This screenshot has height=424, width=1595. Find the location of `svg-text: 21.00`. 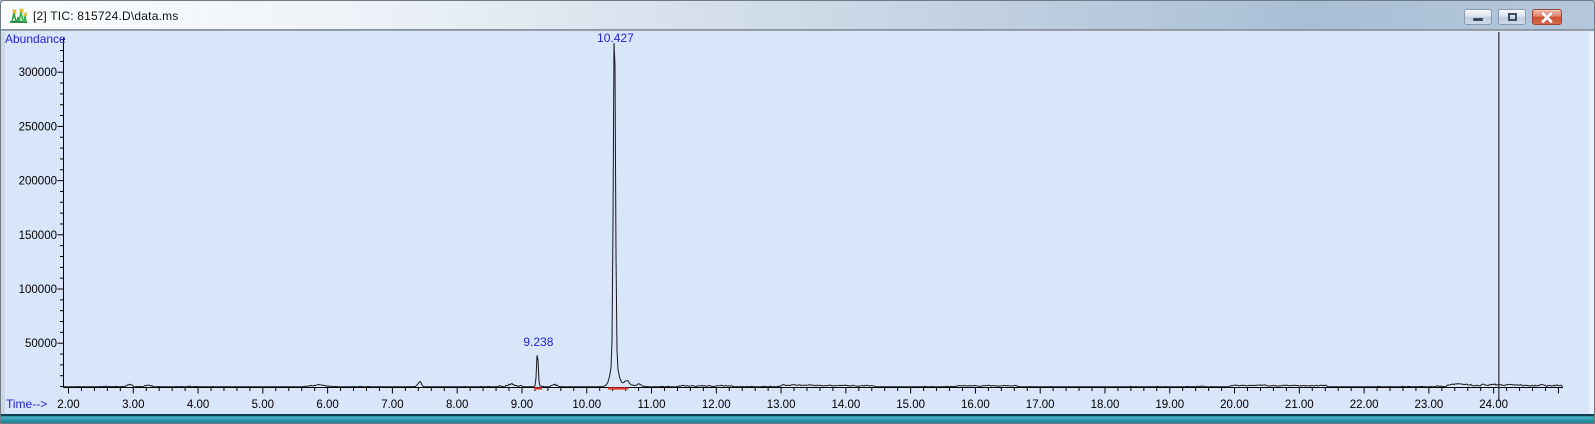

svg-text: 21.00 is located at coordinates (1299, 405).